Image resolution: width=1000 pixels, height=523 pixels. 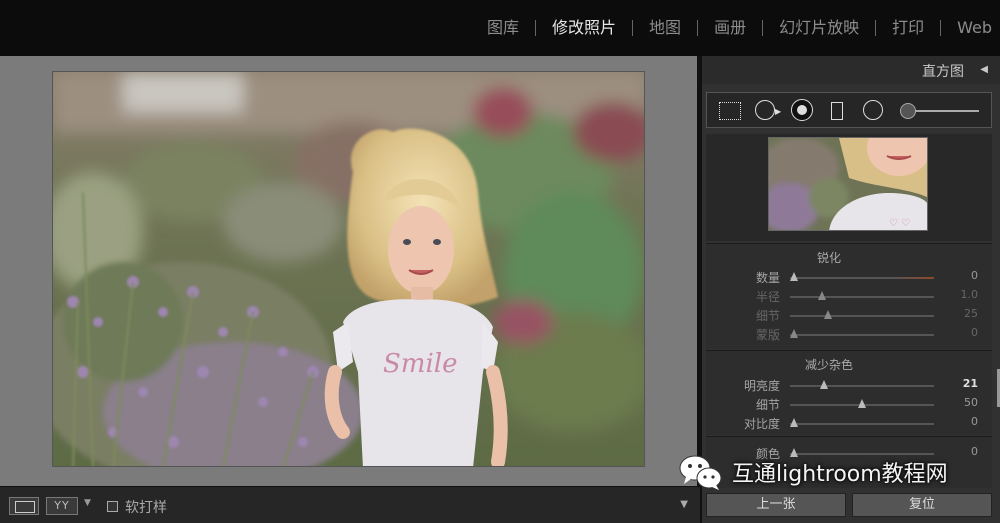 What do you see at coordinates (970, 28) in the screenshot?
I see `module-web: Web` at bounding box center [970, 28].